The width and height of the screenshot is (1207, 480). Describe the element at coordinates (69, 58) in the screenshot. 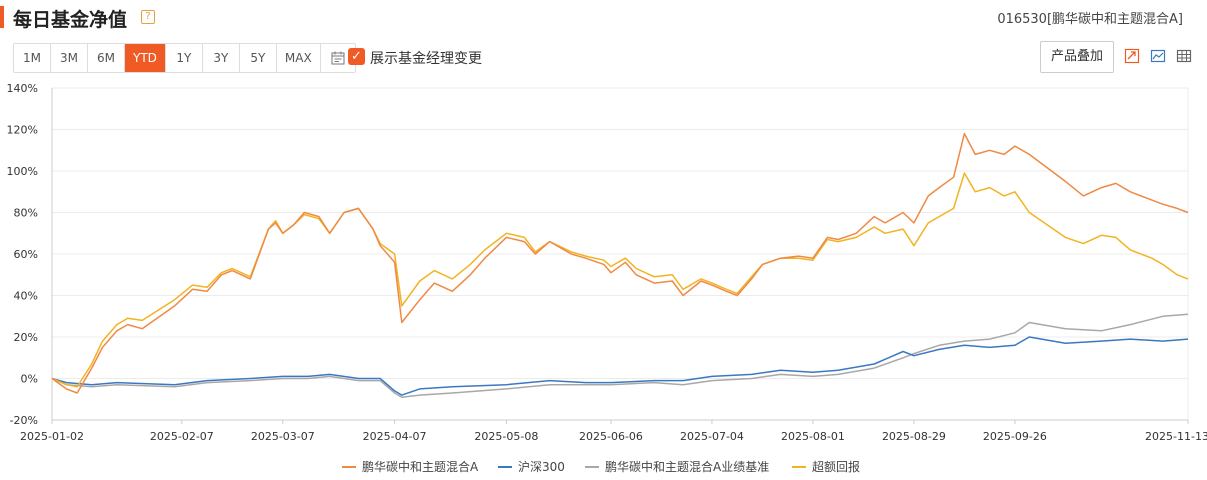

I see `range-button-3m: 3M` at that location.